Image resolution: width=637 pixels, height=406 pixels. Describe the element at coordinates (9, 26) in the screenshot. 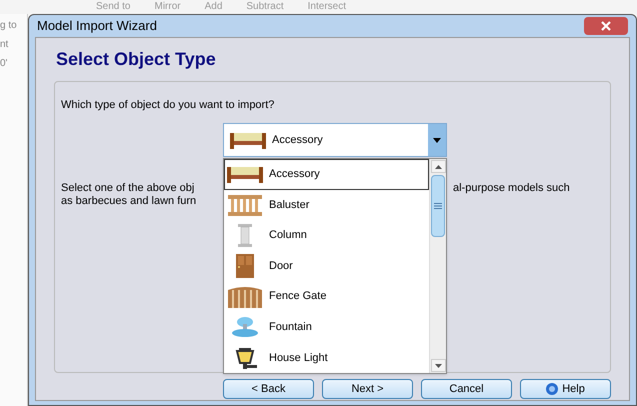

I see `side-label: g to` at that location.